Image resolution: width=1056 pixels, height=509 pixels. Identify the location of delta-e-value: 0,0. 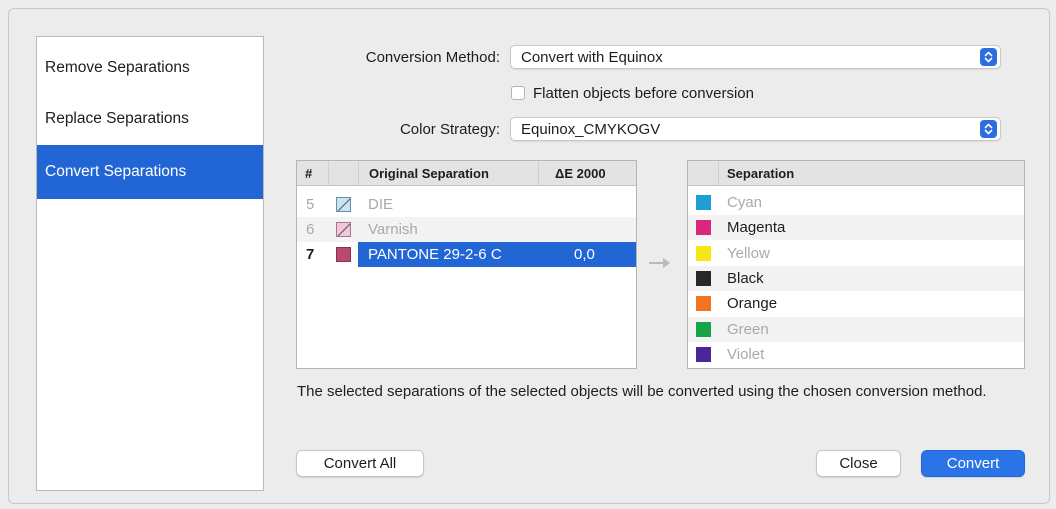
(584, 254).